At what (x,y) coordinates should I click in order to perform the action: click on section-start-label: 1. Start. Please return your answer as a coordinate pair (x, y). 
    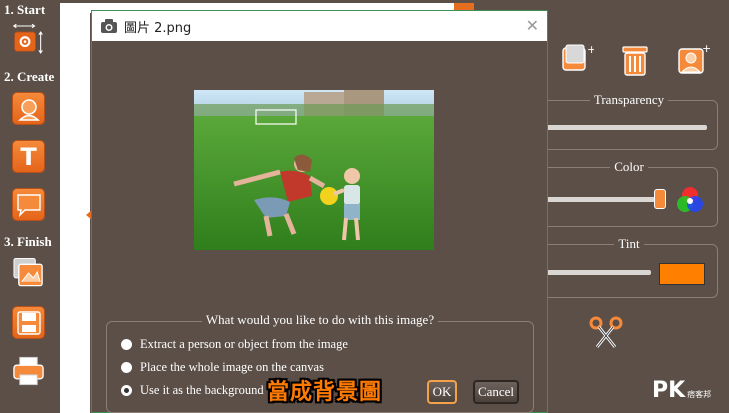
    Looking at the image, I should click on (25, 9).